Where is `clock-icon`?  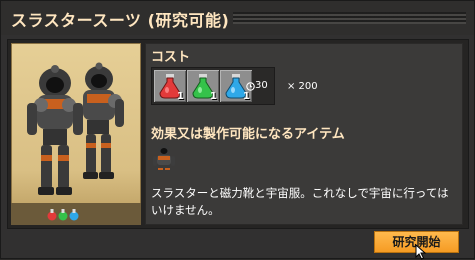 clock-icon is located at coordinates (250, 86).